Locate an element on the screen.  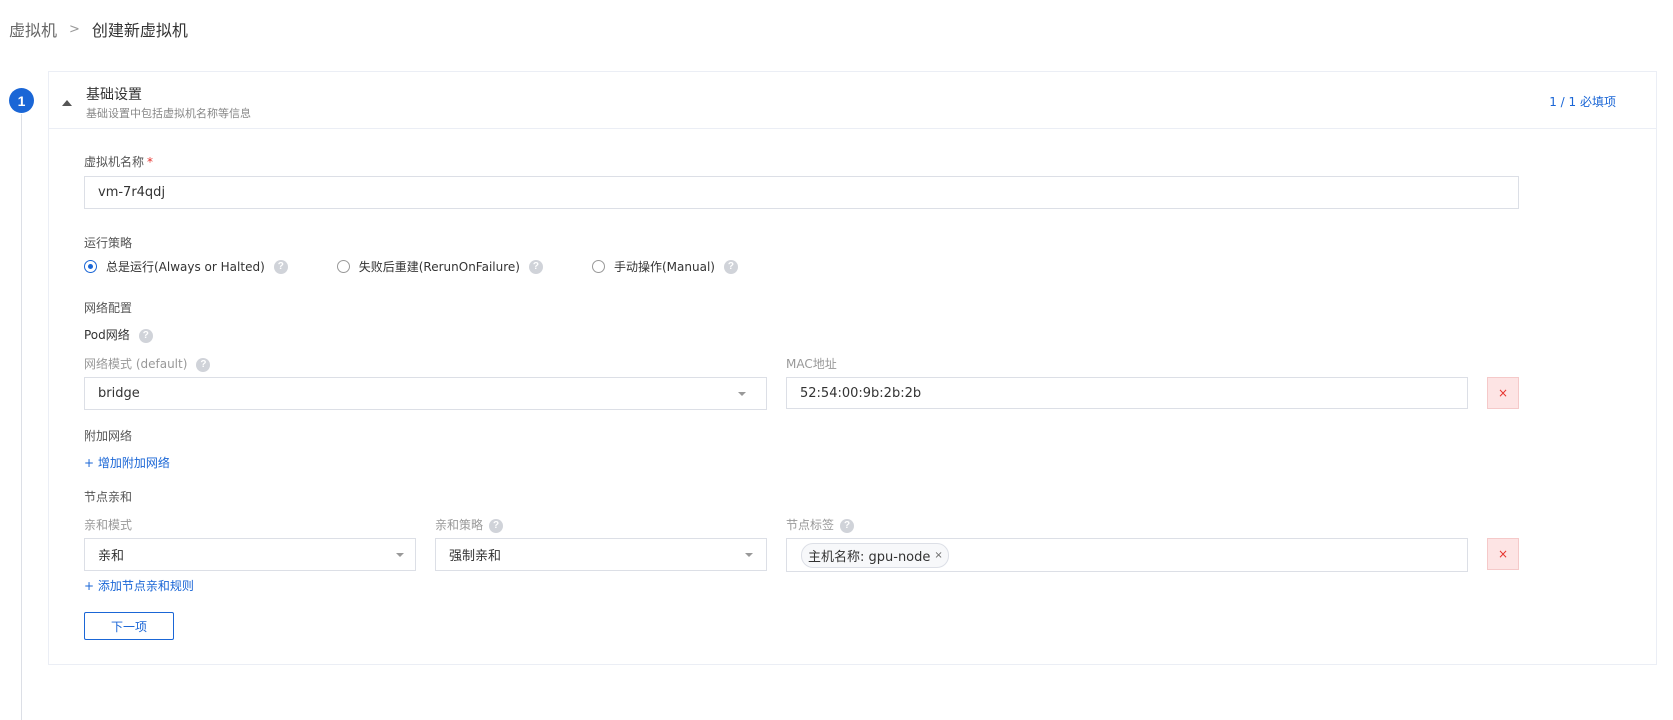
radio-manual-label: 手动操作(Manual) is located at coordinates (664, 267).